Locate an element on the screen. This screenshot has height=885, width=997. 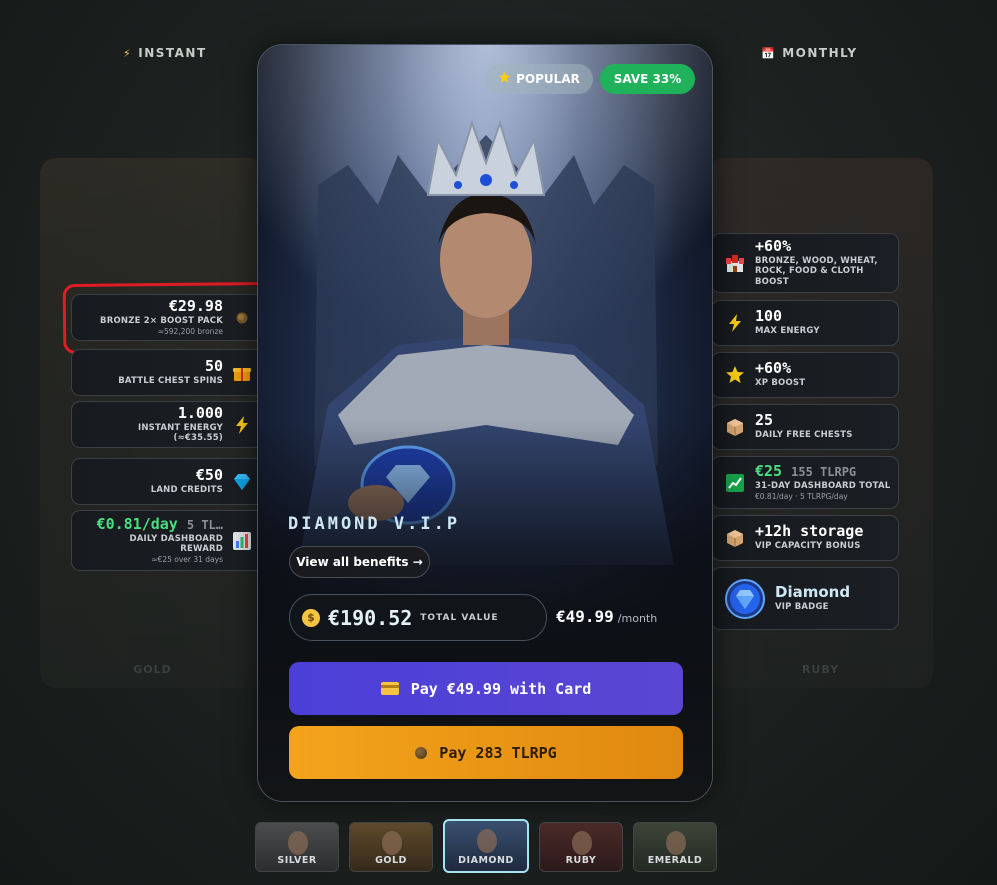
benefit-label: INSTANT ENERGY is located at coordinates (180, 427).